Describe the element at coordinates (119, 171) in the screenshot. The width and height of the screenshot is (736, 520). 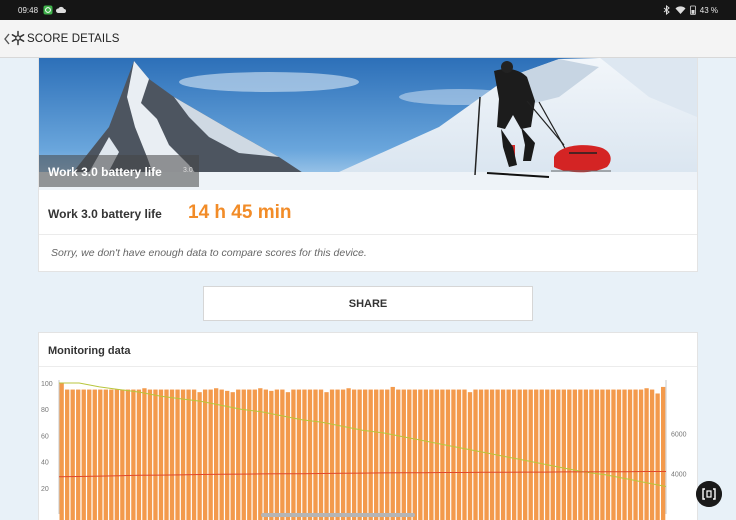
I see `hero-caption: Work 3.0 battery life 3.0` at that location.